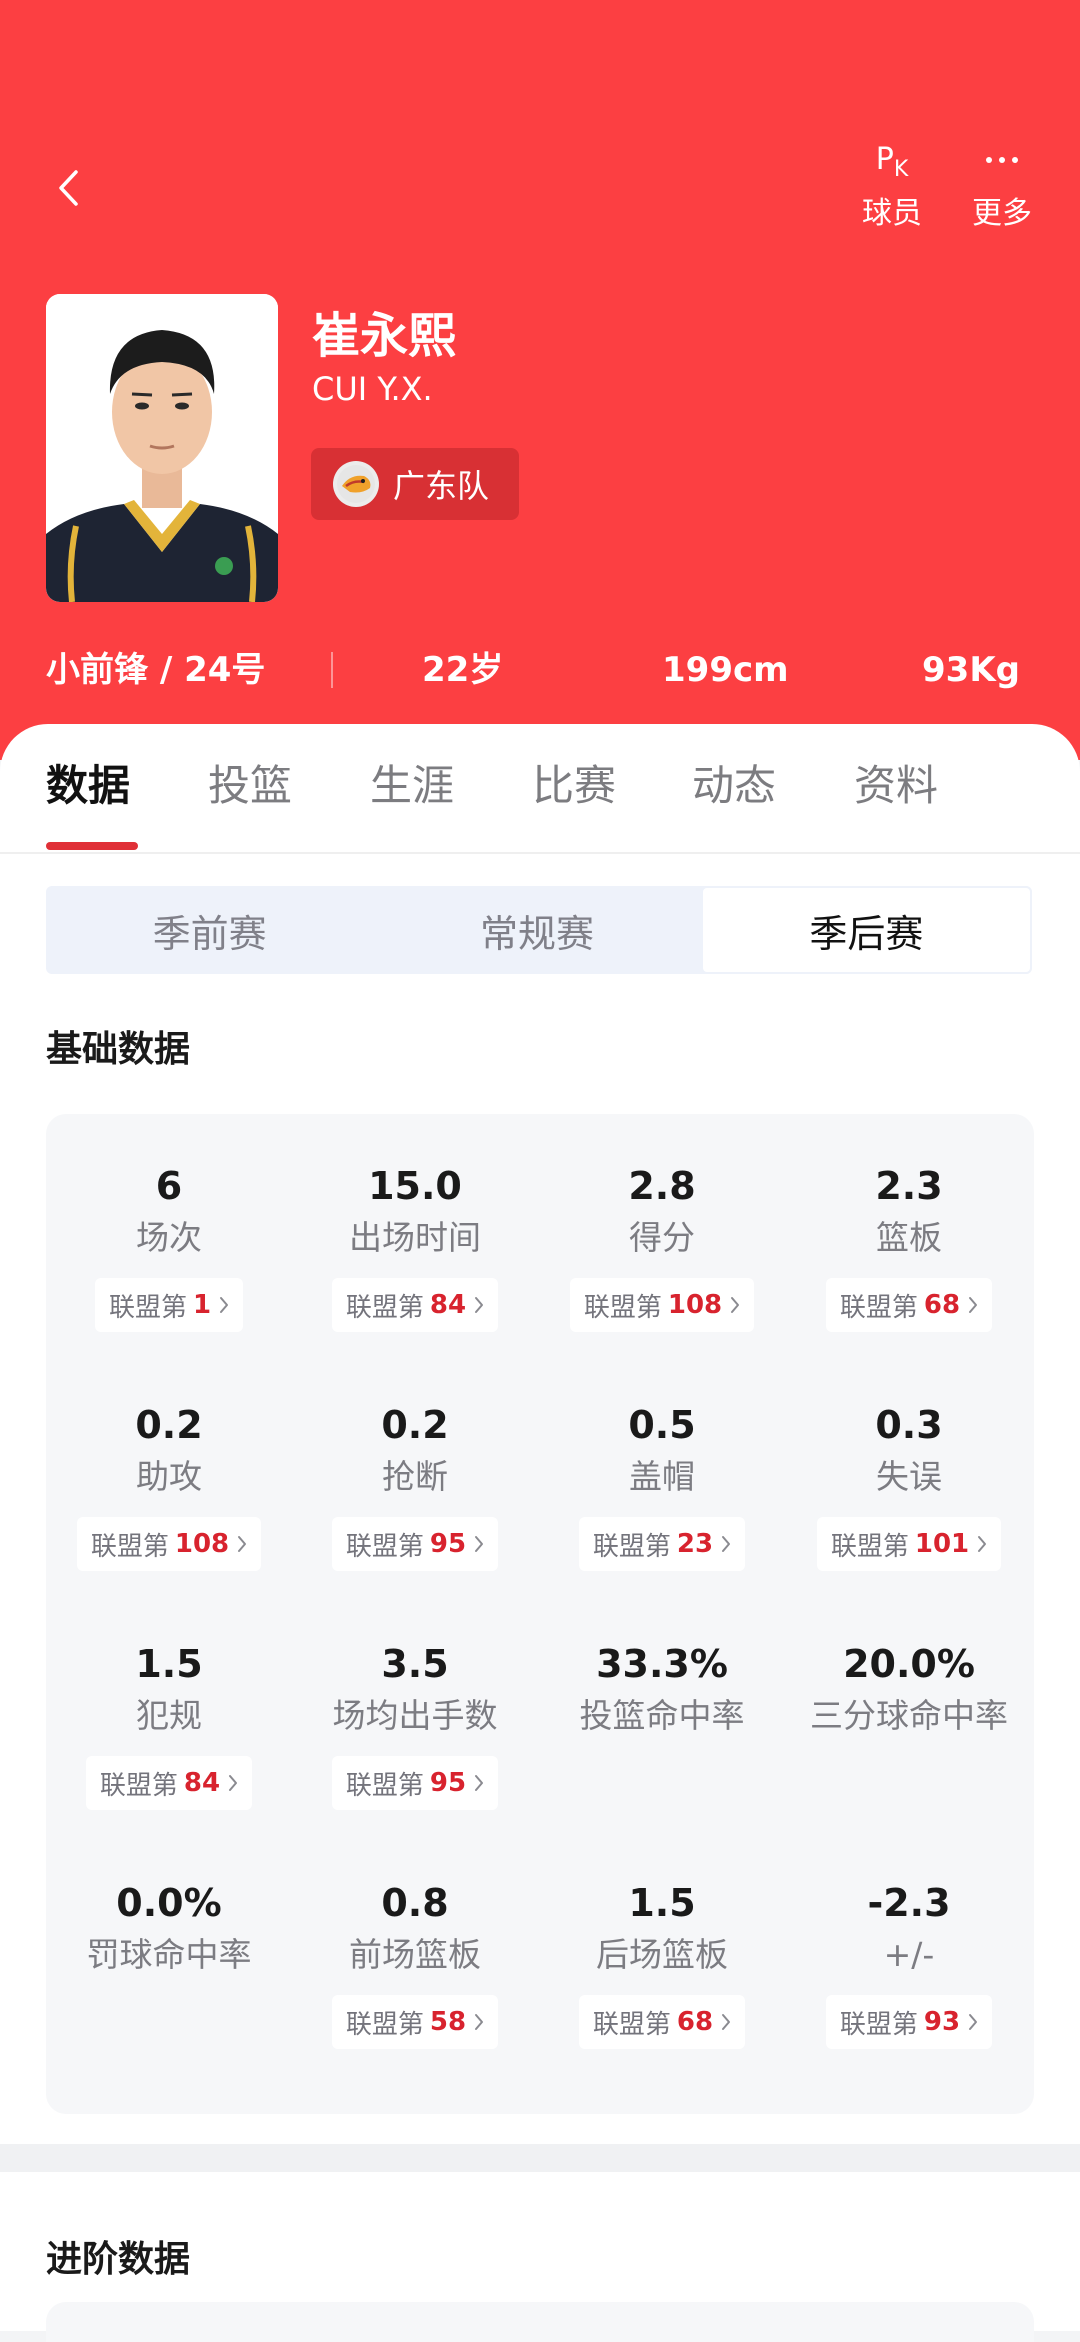  I want to click on more-dots-icon, so click(1002, 160).